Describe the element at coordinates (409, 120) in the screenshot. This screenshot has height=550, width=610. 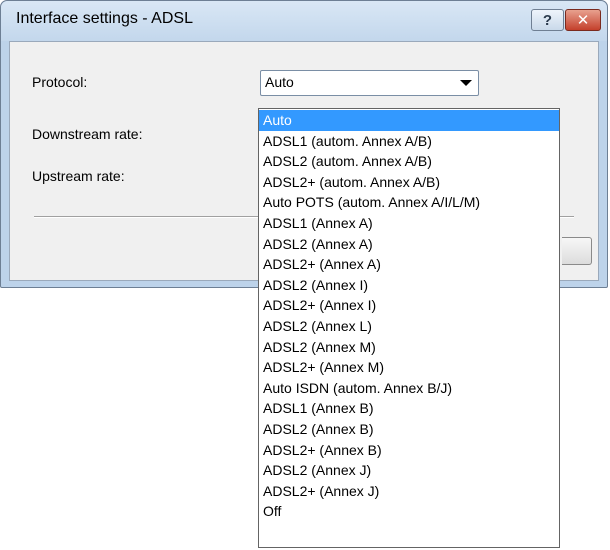
I see `dropdown-option: Auto` at that location.